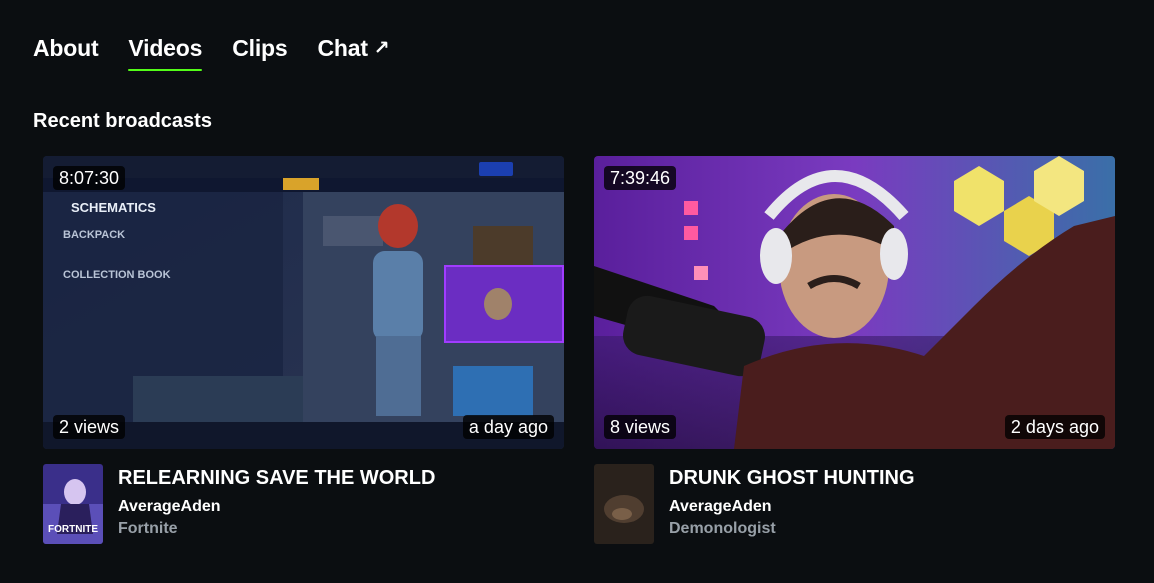  I want to click on tab-clips: Clips, so click(259, 48).